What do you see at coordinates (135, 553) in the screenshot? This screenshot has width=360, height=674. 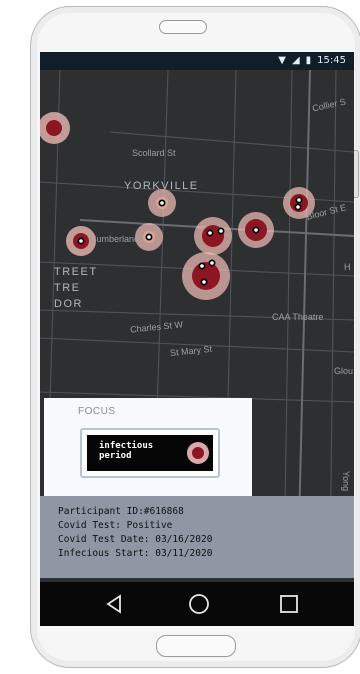 I see `infectious-start: Infecious Start: 03/11/2020` at bounding box center [135, 553].